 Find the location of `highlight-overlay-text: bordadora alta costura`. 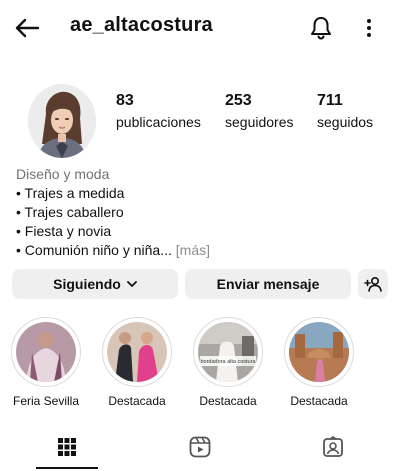

highlight-overlay-text: bordadora alta costura is located at coordinates (228, 362).